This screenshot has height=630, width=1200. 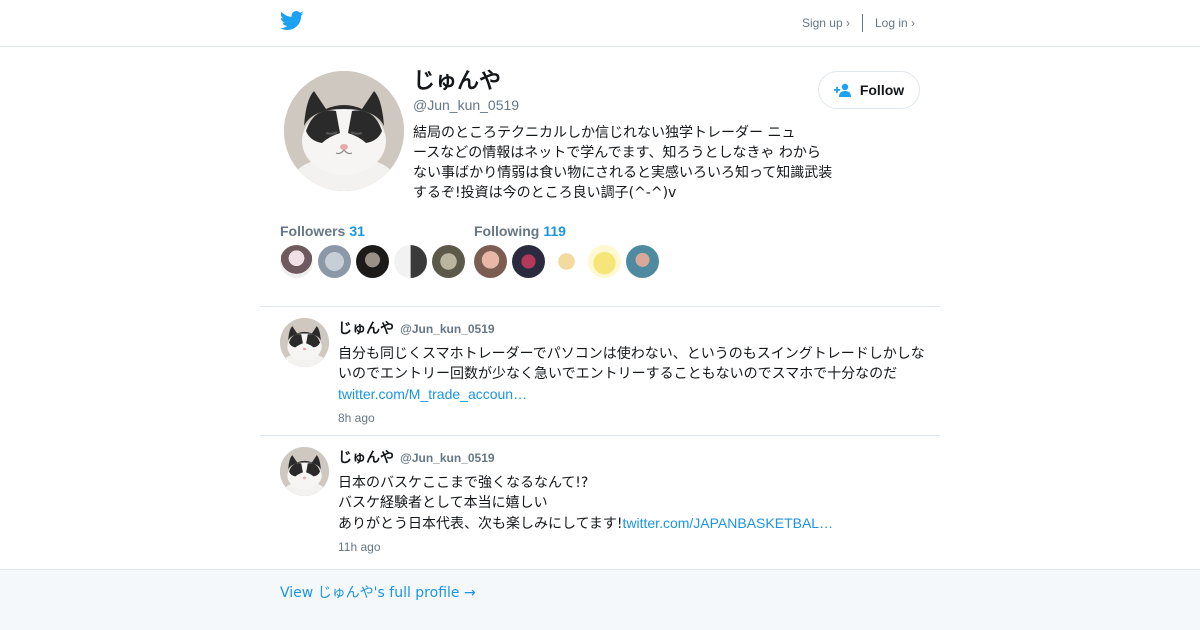 What do you see at coordinates (545, 193) in the screenshot?
I see `bio-line: するぞ!投資は今のところ良い調子(^-^)v` at bounding box center [545, 193].